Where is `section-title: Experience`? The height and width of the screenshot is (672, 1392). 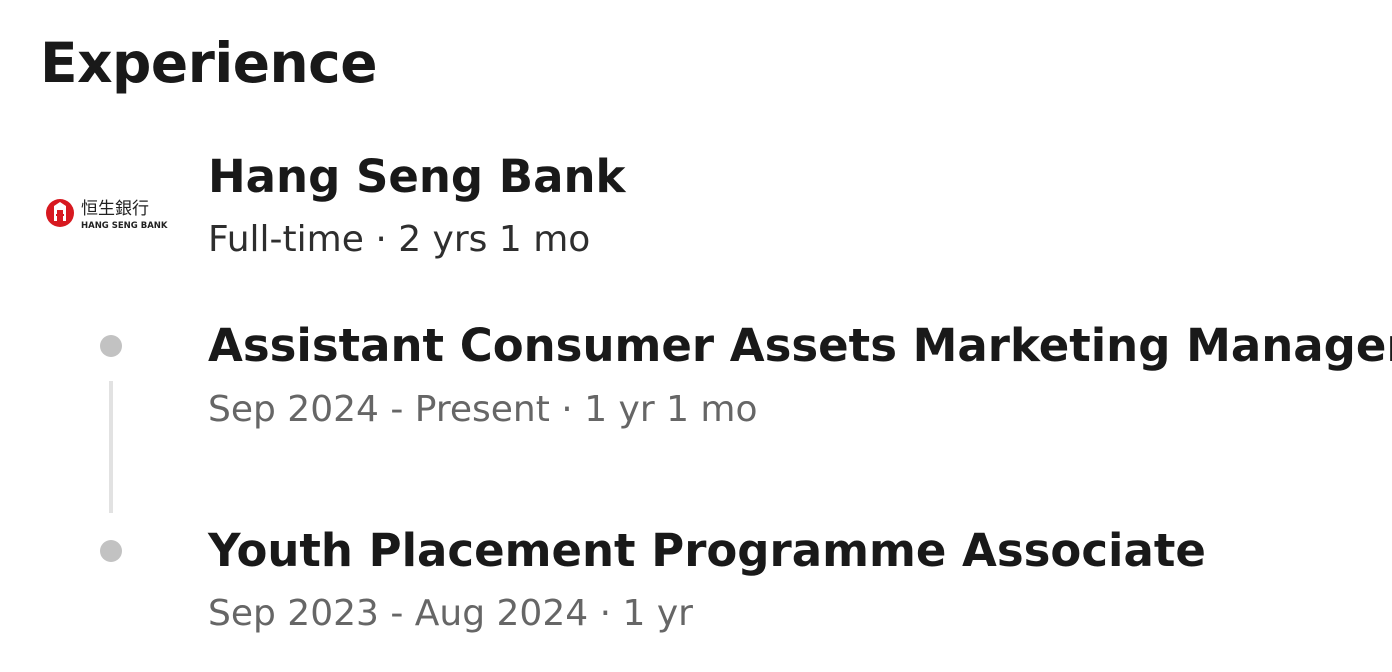
section-title: Experience is located at coordinates (209, 63).